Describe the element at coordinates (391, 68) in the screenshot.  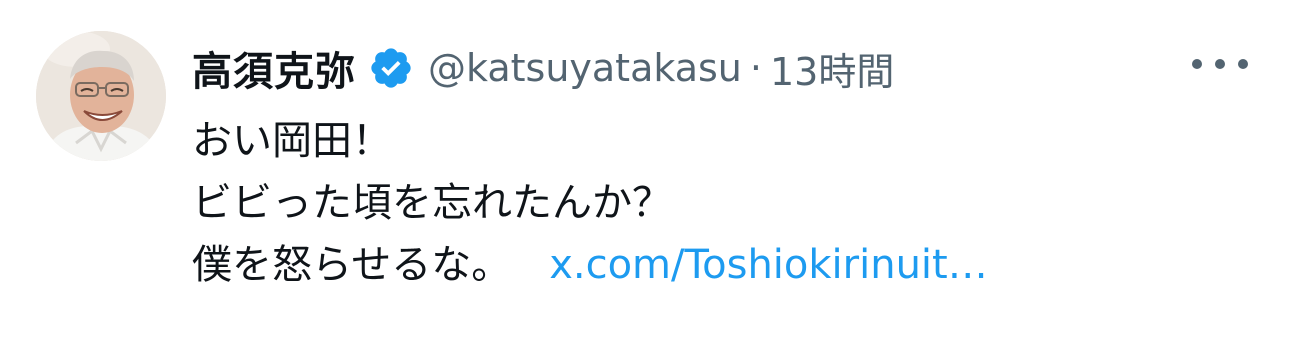
I see `verified-badge-icon` at that location.